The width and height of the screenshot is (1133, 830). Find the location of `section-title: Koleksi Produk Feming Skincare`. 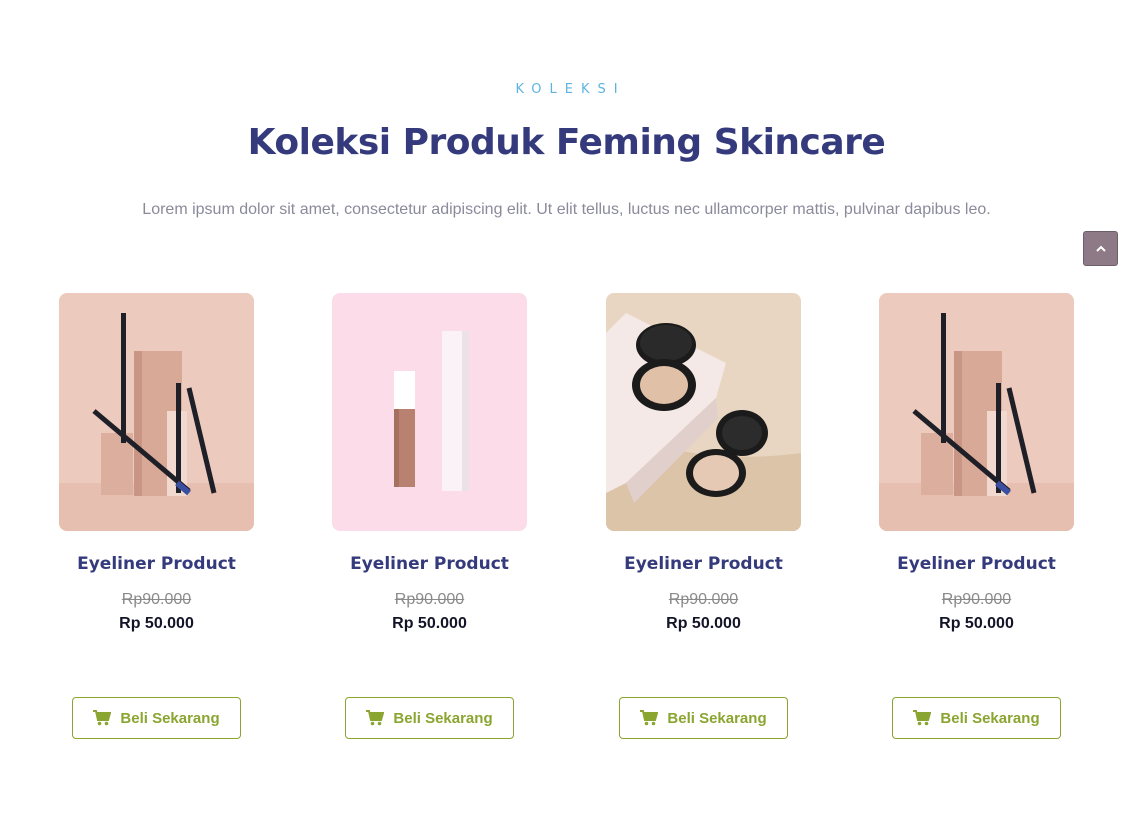

section-title: Koleksi Produk Feming Skincare is located at coordinates (566, 142).